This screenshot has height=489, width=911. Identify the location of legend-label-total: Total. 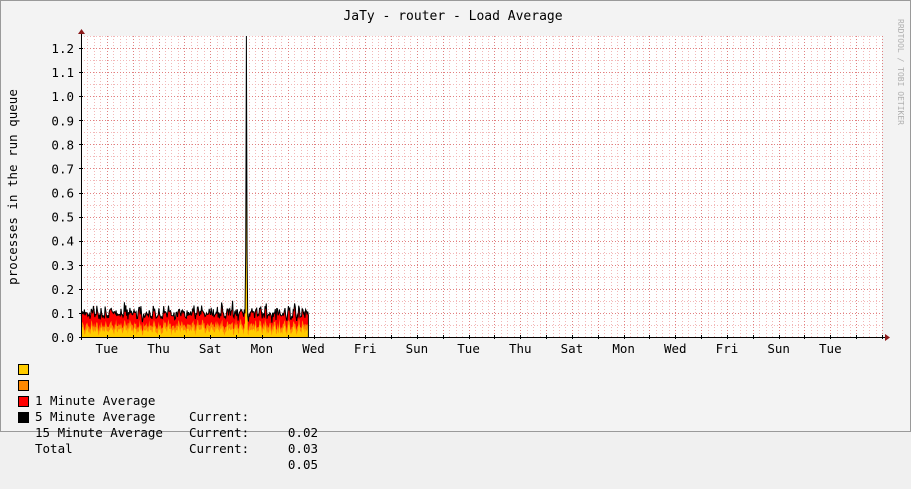
(54, 448).